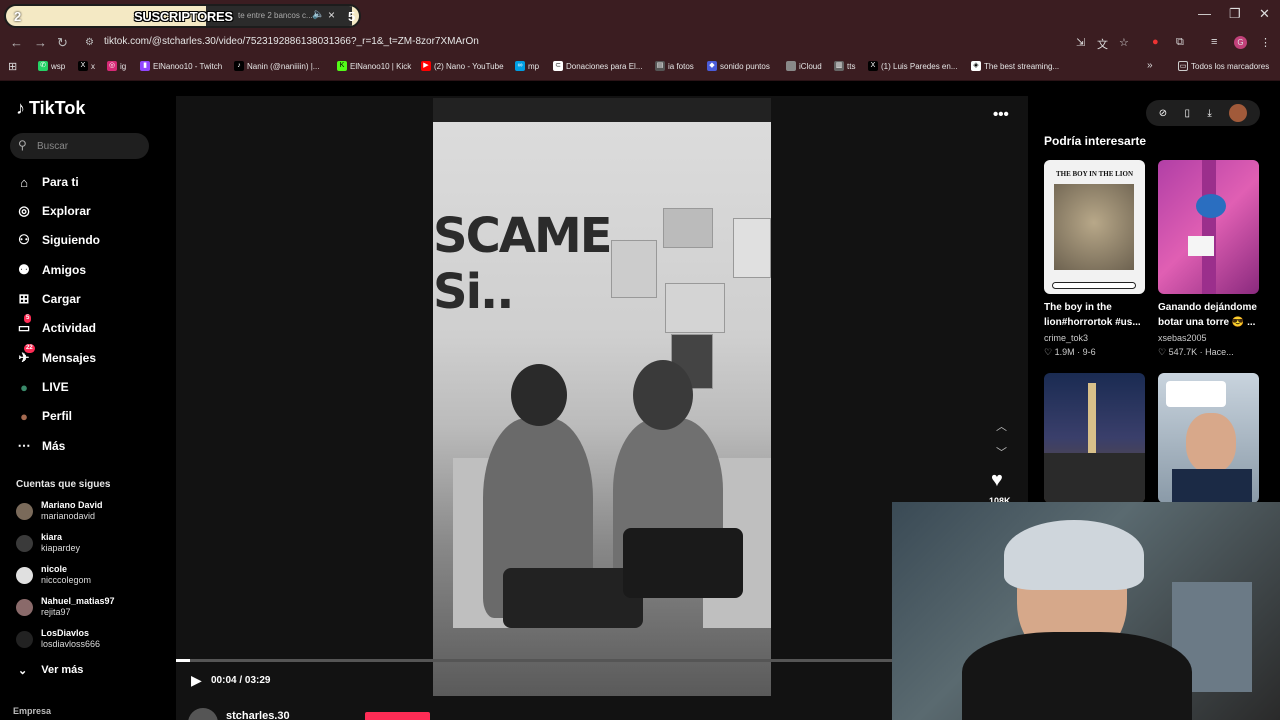 This screenshot has width=1280, height=720. What do you see at coordinates (1066, 338) in the screenshot?
I see `card-author: crime_tok3` at bounding box center [1066, 338].